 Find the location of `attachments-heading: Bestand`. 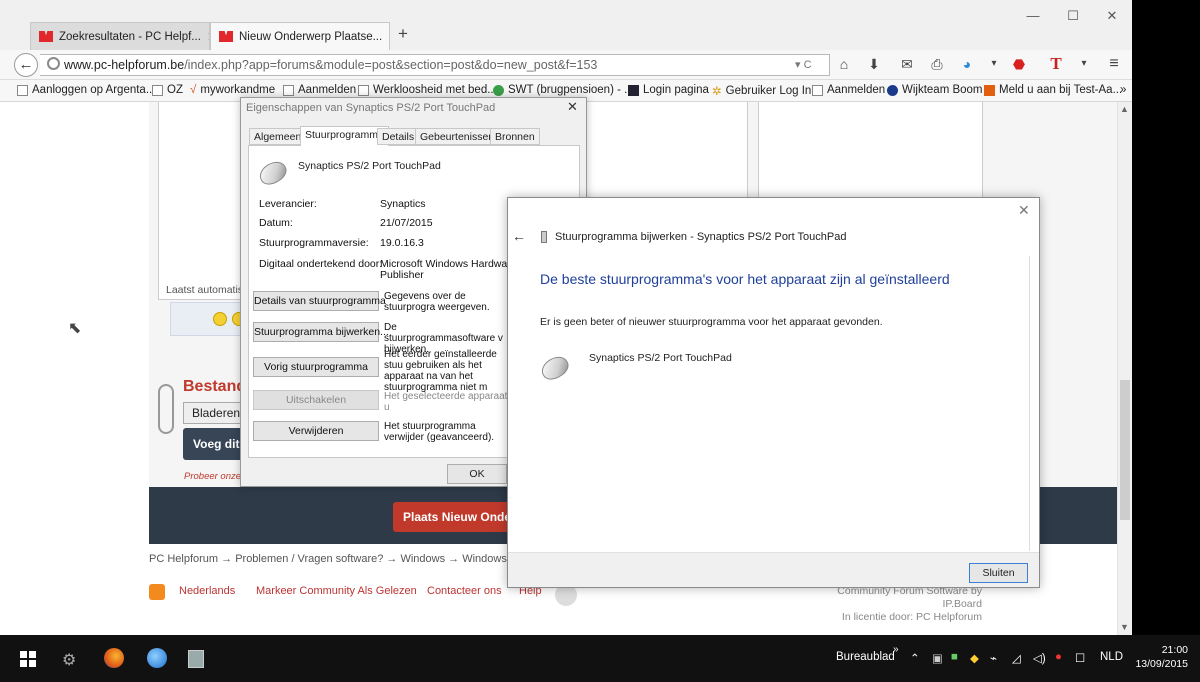

attachments-heading: Bestand is located at coordinates (215, 386).